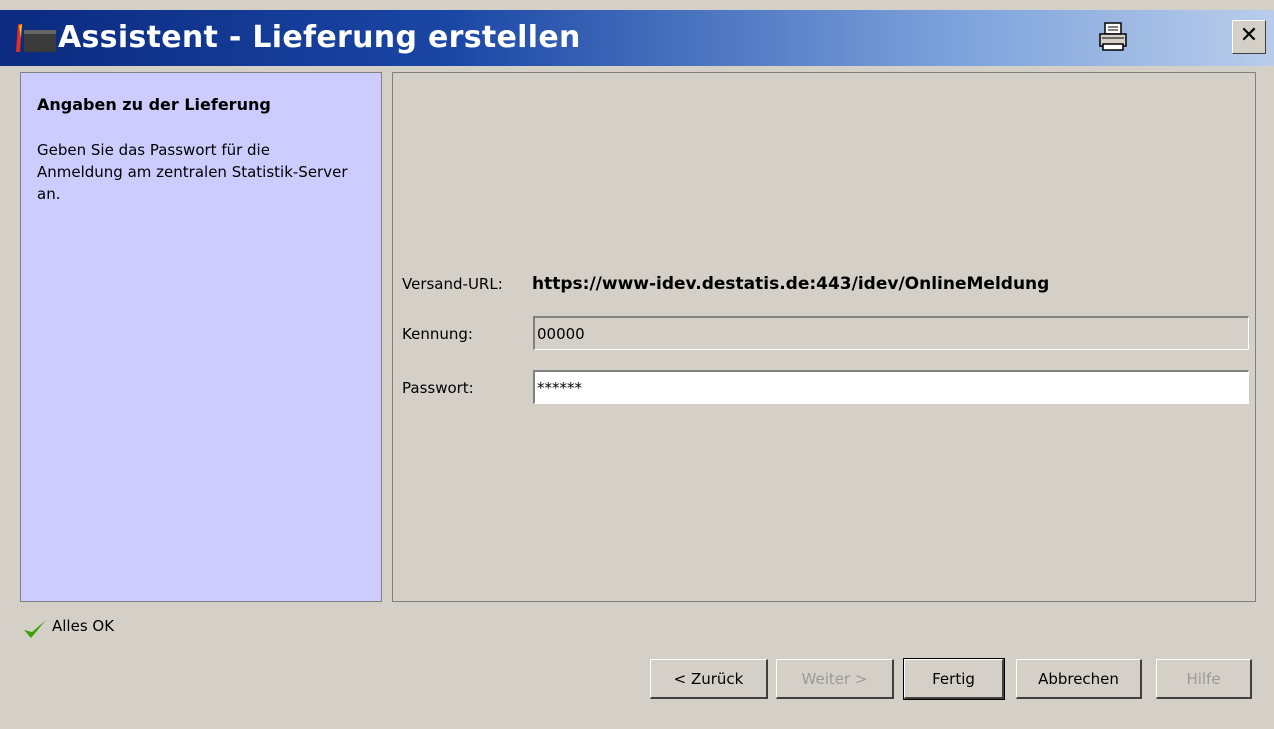 This screenshot has width=1274, height=729. I want to click on checkmark-icon, so click(35, 629).